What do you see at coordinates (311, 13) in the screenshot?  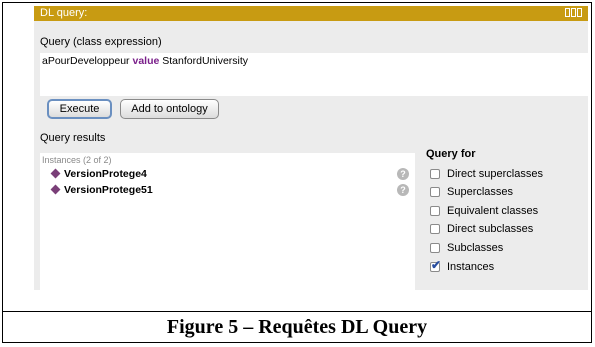 I see `panel-titlebar: DL query:` at bounding box center [311, 13].